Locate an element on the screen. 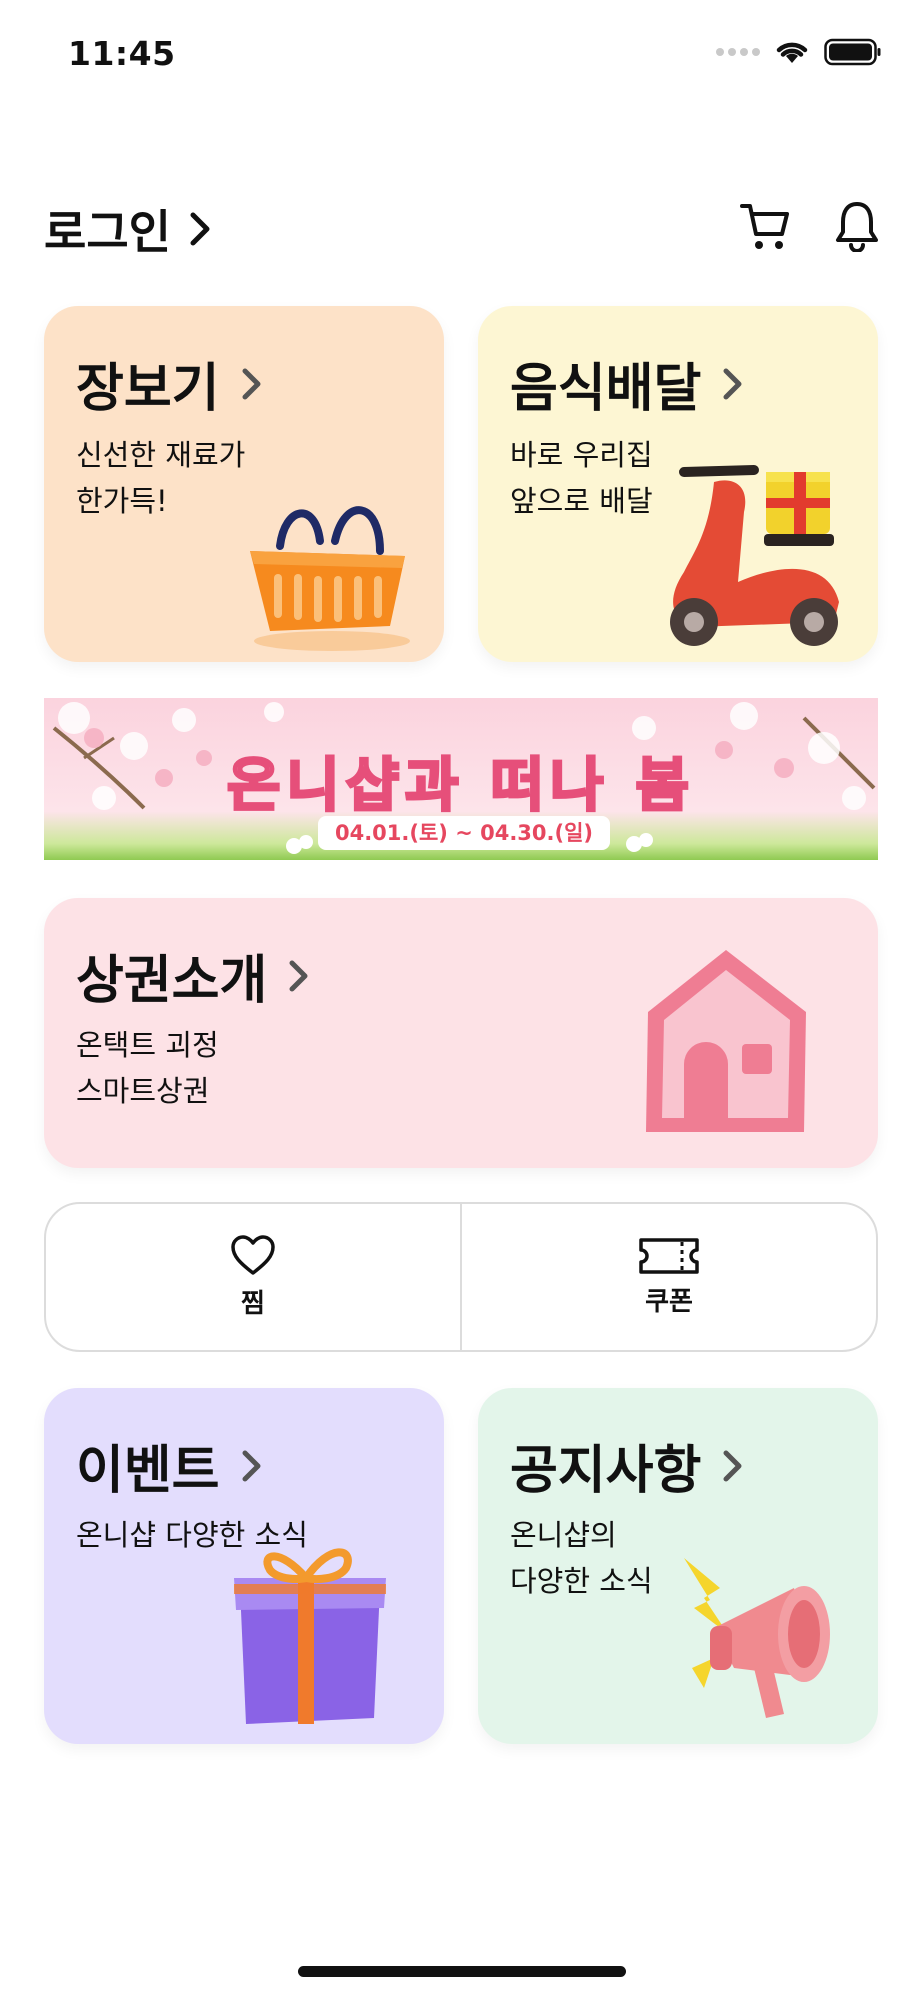 The width and height of the screenshot is (924, 2000). event-card: 이벤트 온니샵 다양한 소식 is located at coordinates (244, 1566).